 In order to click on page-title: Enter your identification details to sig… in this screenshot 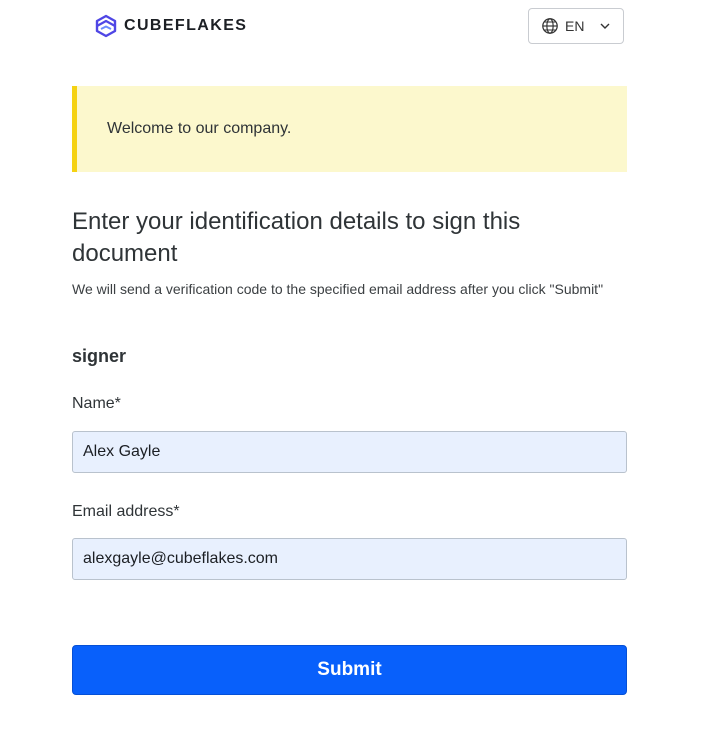, I will do `click(296, 237)`.